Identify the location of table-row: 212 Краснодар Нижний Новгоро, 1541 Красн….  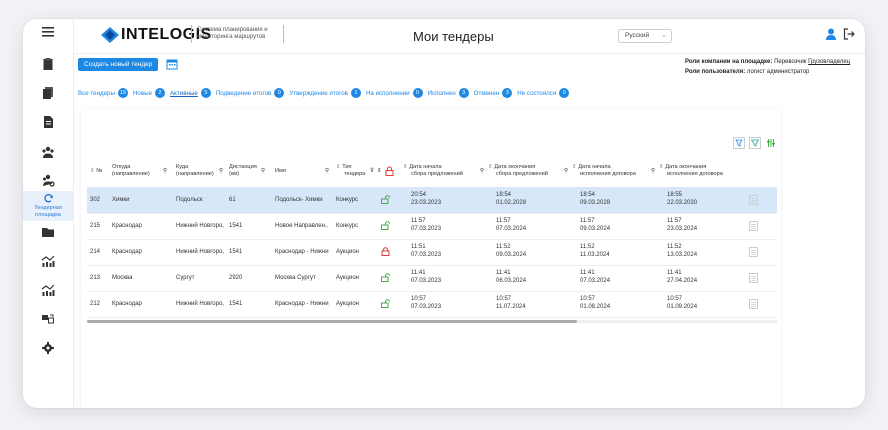
(432, 304).